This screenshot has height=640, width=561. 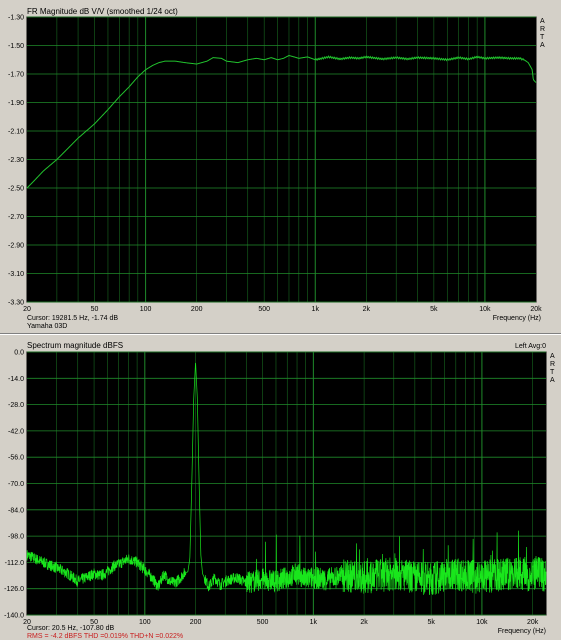 What do you see at coordinates (16, 458) in the screenshot?
I see `y-tick-label: -56.0` at bounding box center [16, 458].